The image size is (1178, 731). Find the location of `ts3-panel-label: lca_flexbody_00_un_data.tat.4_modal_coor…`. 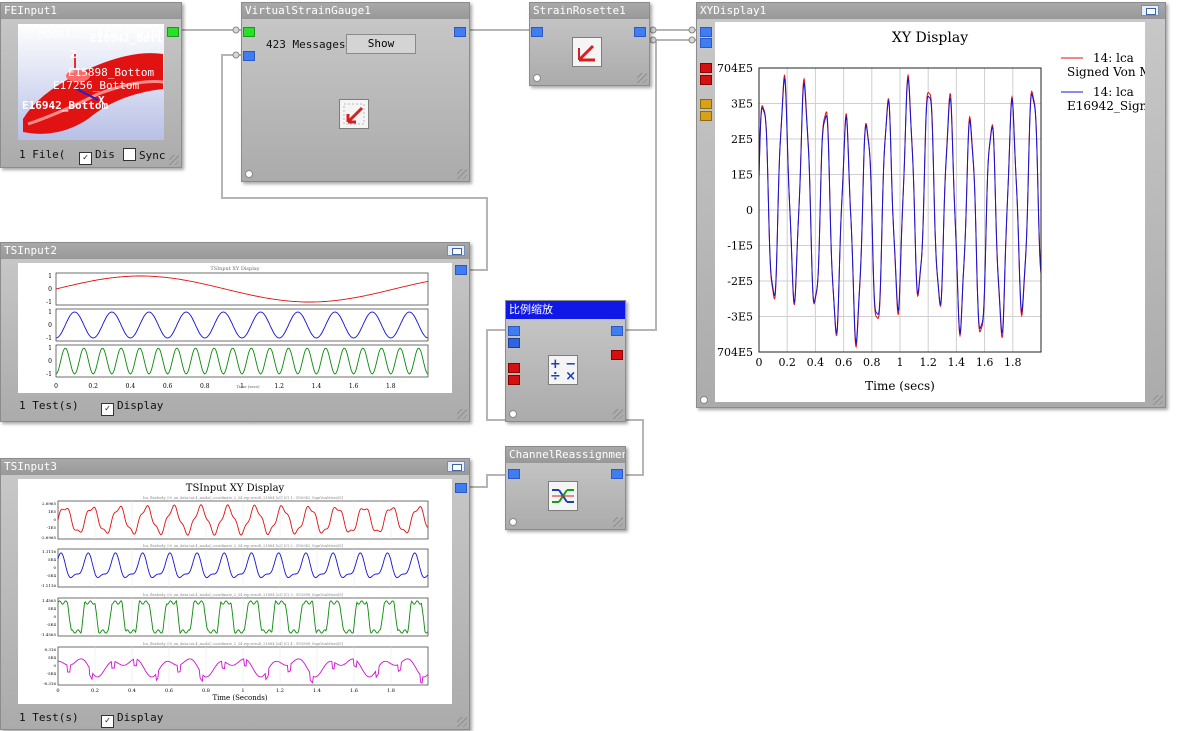

ts3-panel-label: lca_flexbody_00_un_data.tat.4_modal_coor… is located at coordinates (243, 595).